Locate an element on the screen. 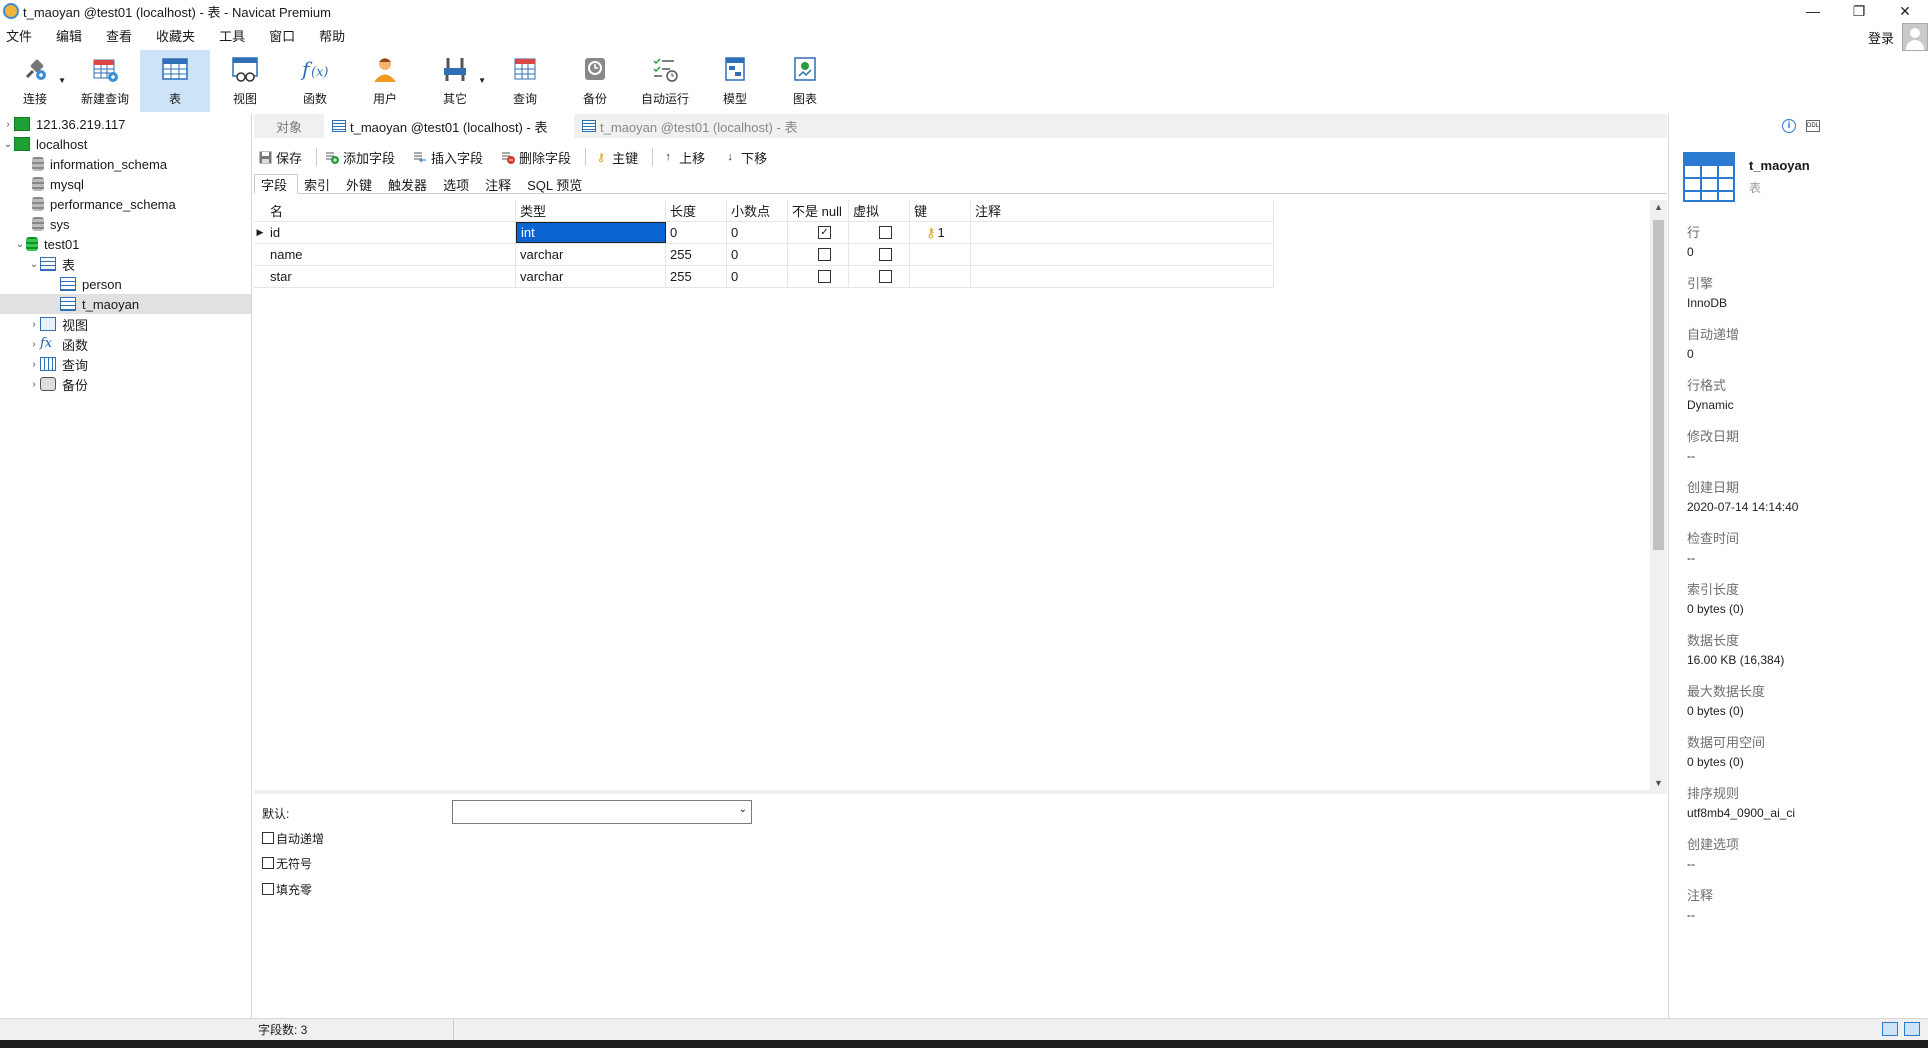  column-header-name: 名 is located at coordinates (391, 210).